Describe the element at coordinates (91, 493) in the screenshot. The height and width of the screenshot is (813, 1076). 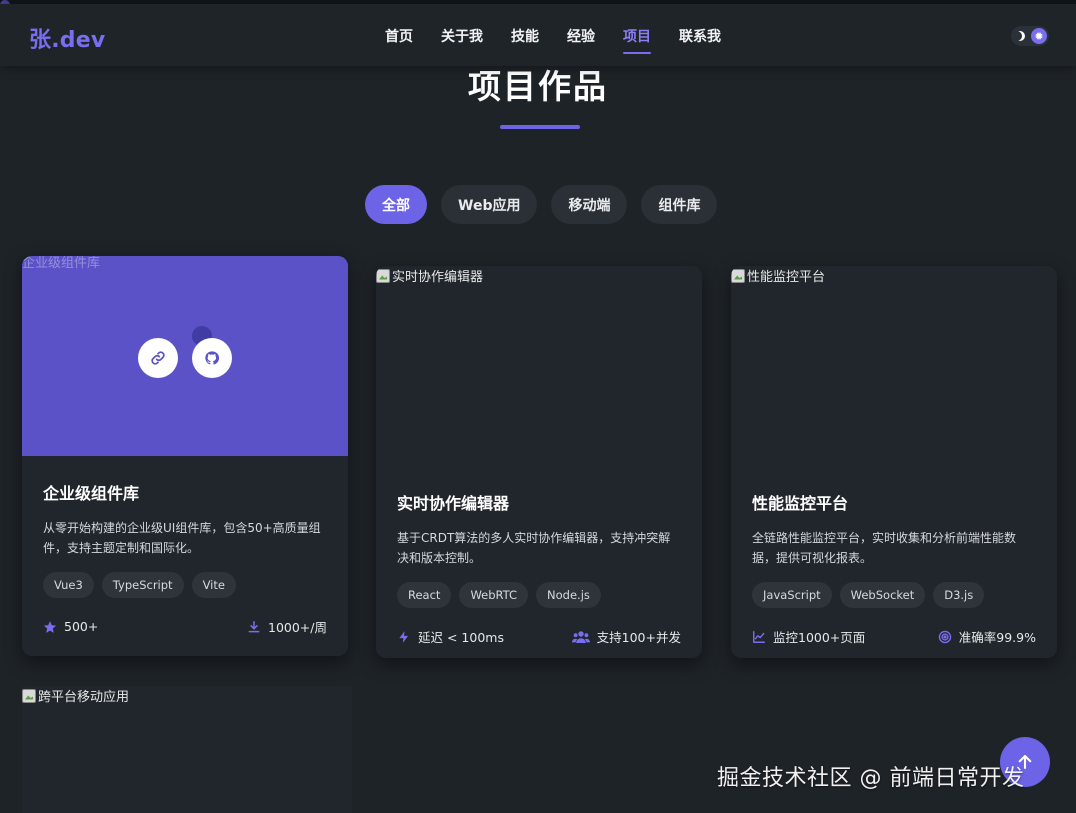
I see `project-title: 企业级组件库` at that location.